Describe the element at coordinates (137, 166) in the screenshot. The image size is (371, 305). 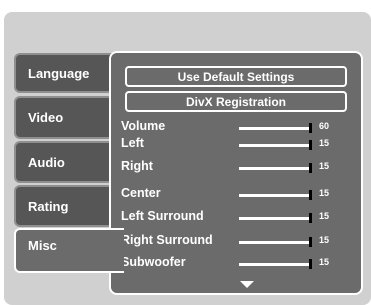
I see `setting-label: Right` at that location.